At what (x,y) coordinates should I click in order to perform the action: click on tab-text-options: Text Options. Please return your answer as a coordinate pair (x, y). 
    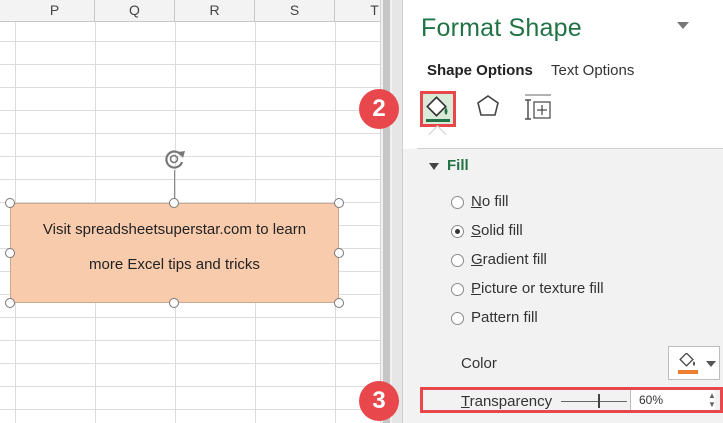
    Looking at the image, I should click on (592, 70).